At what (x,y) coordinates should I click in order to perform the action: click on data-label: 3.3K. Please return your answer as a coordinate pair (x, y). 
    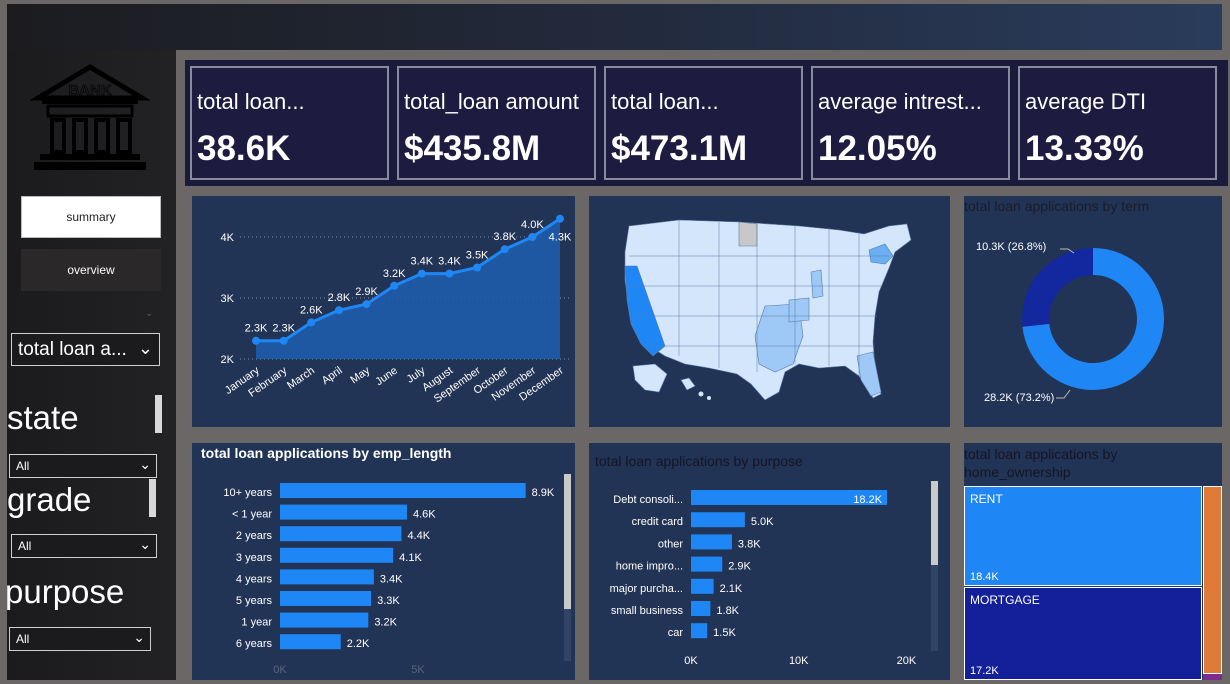
    Looking at the image, I should click on (388, 601).